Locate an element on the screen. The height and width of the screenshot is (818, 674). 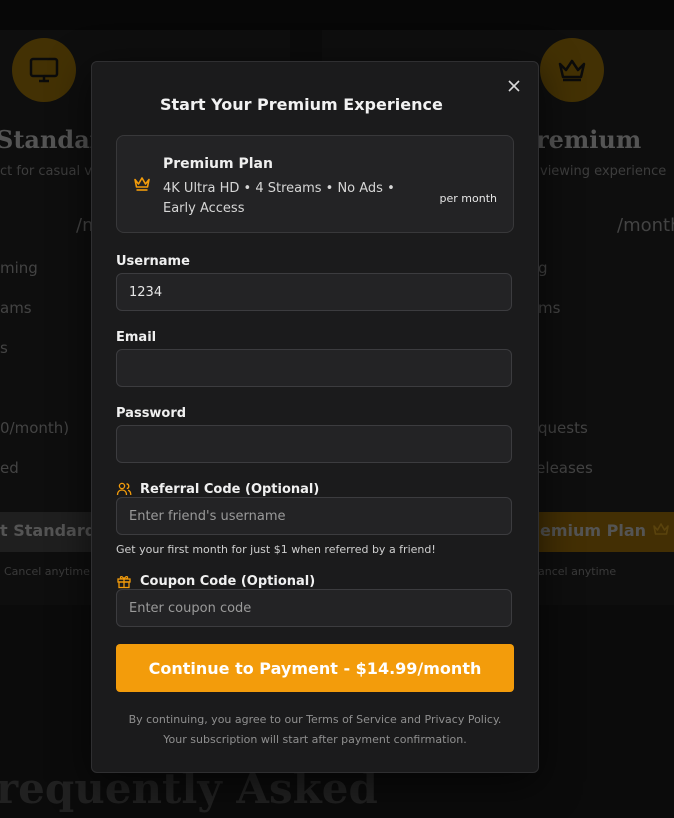
password-label-text: Password is located at coordinates (151, 413).